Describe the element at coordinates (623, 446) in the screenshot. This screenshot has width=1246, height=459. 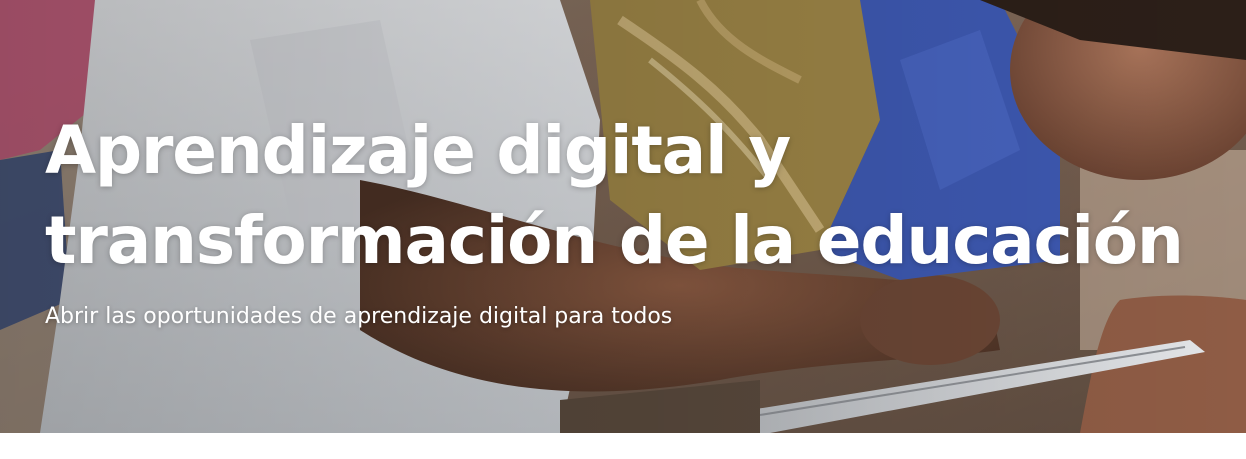
I see `page-bottom-strip` at that location.